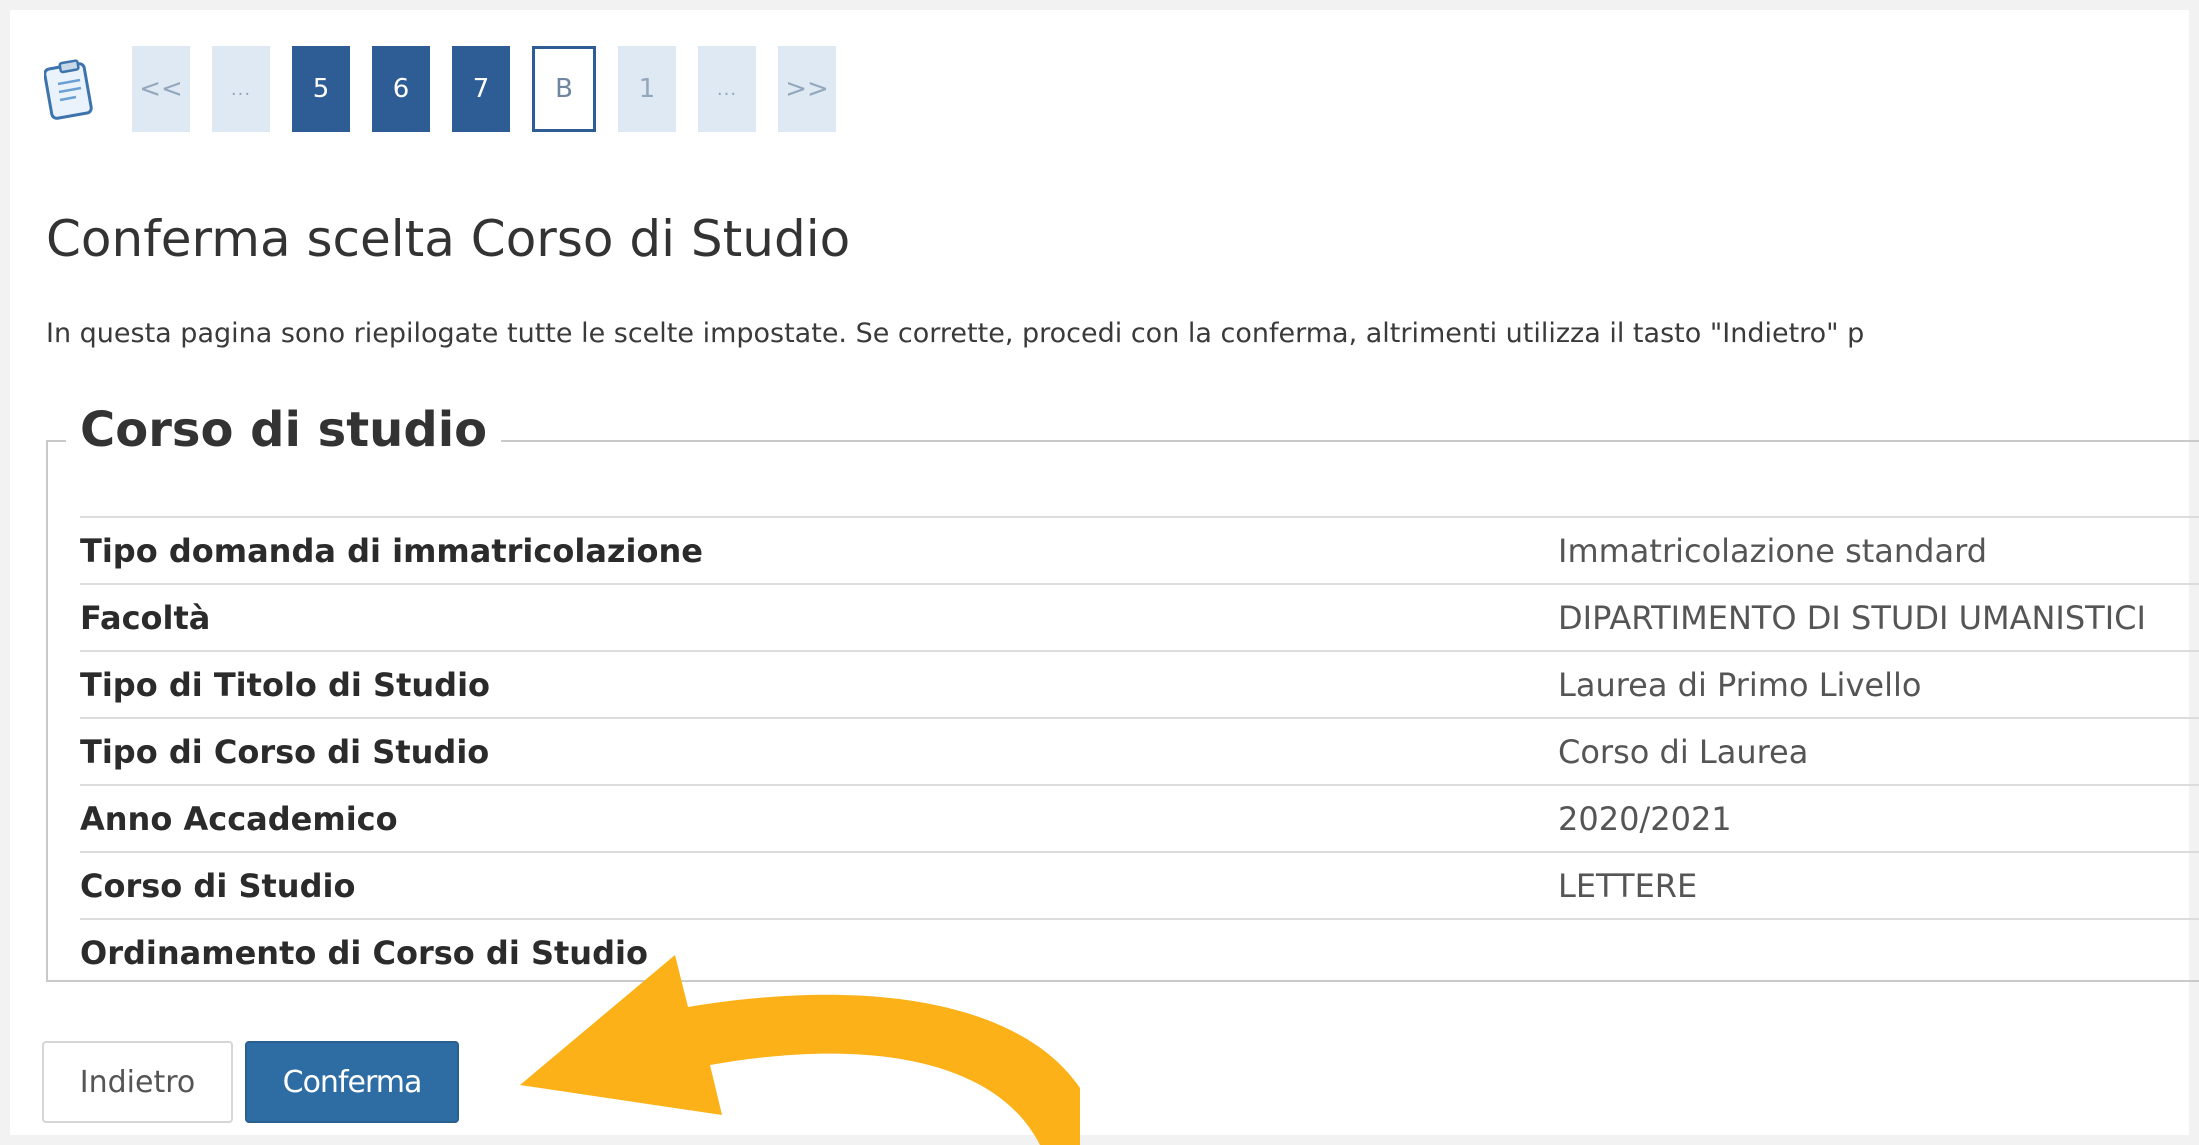 This screenshot has width=2199, height=1145. What do you see at coordinates (1878, 550) in the screenshot?
I see `row-value: Immatricolazione standard` at bounding box center [1878, 550].